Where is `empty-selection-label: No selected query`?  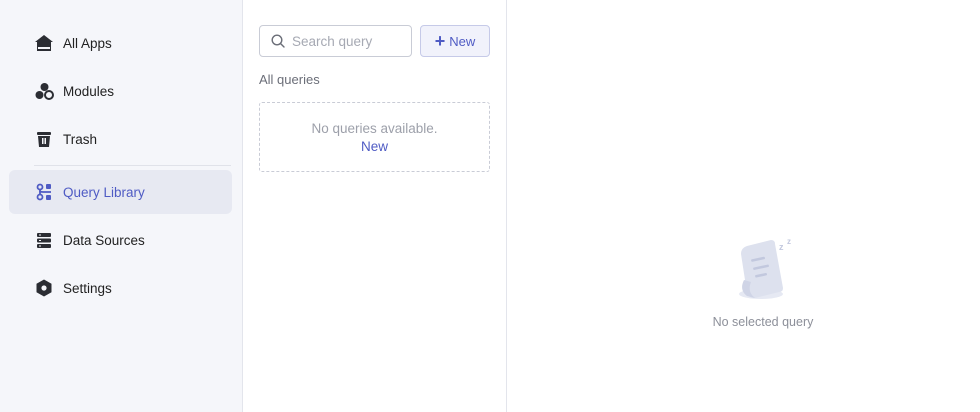
empty-selection-label: No selected query is located at coordinates (763, 322).